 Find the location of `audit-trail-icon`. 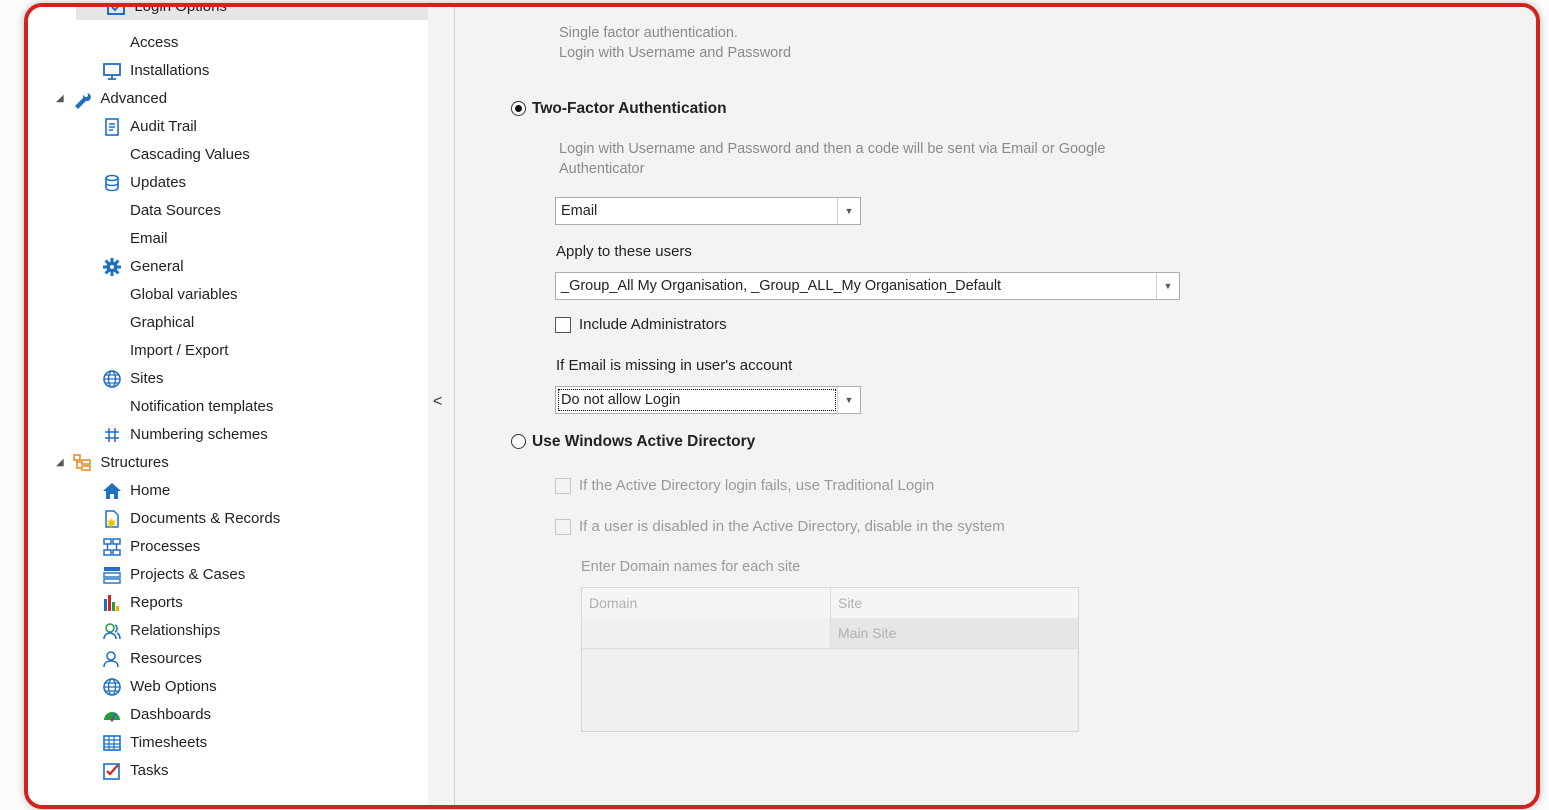

audit-trail-icon is located at coordinates (112, 127).